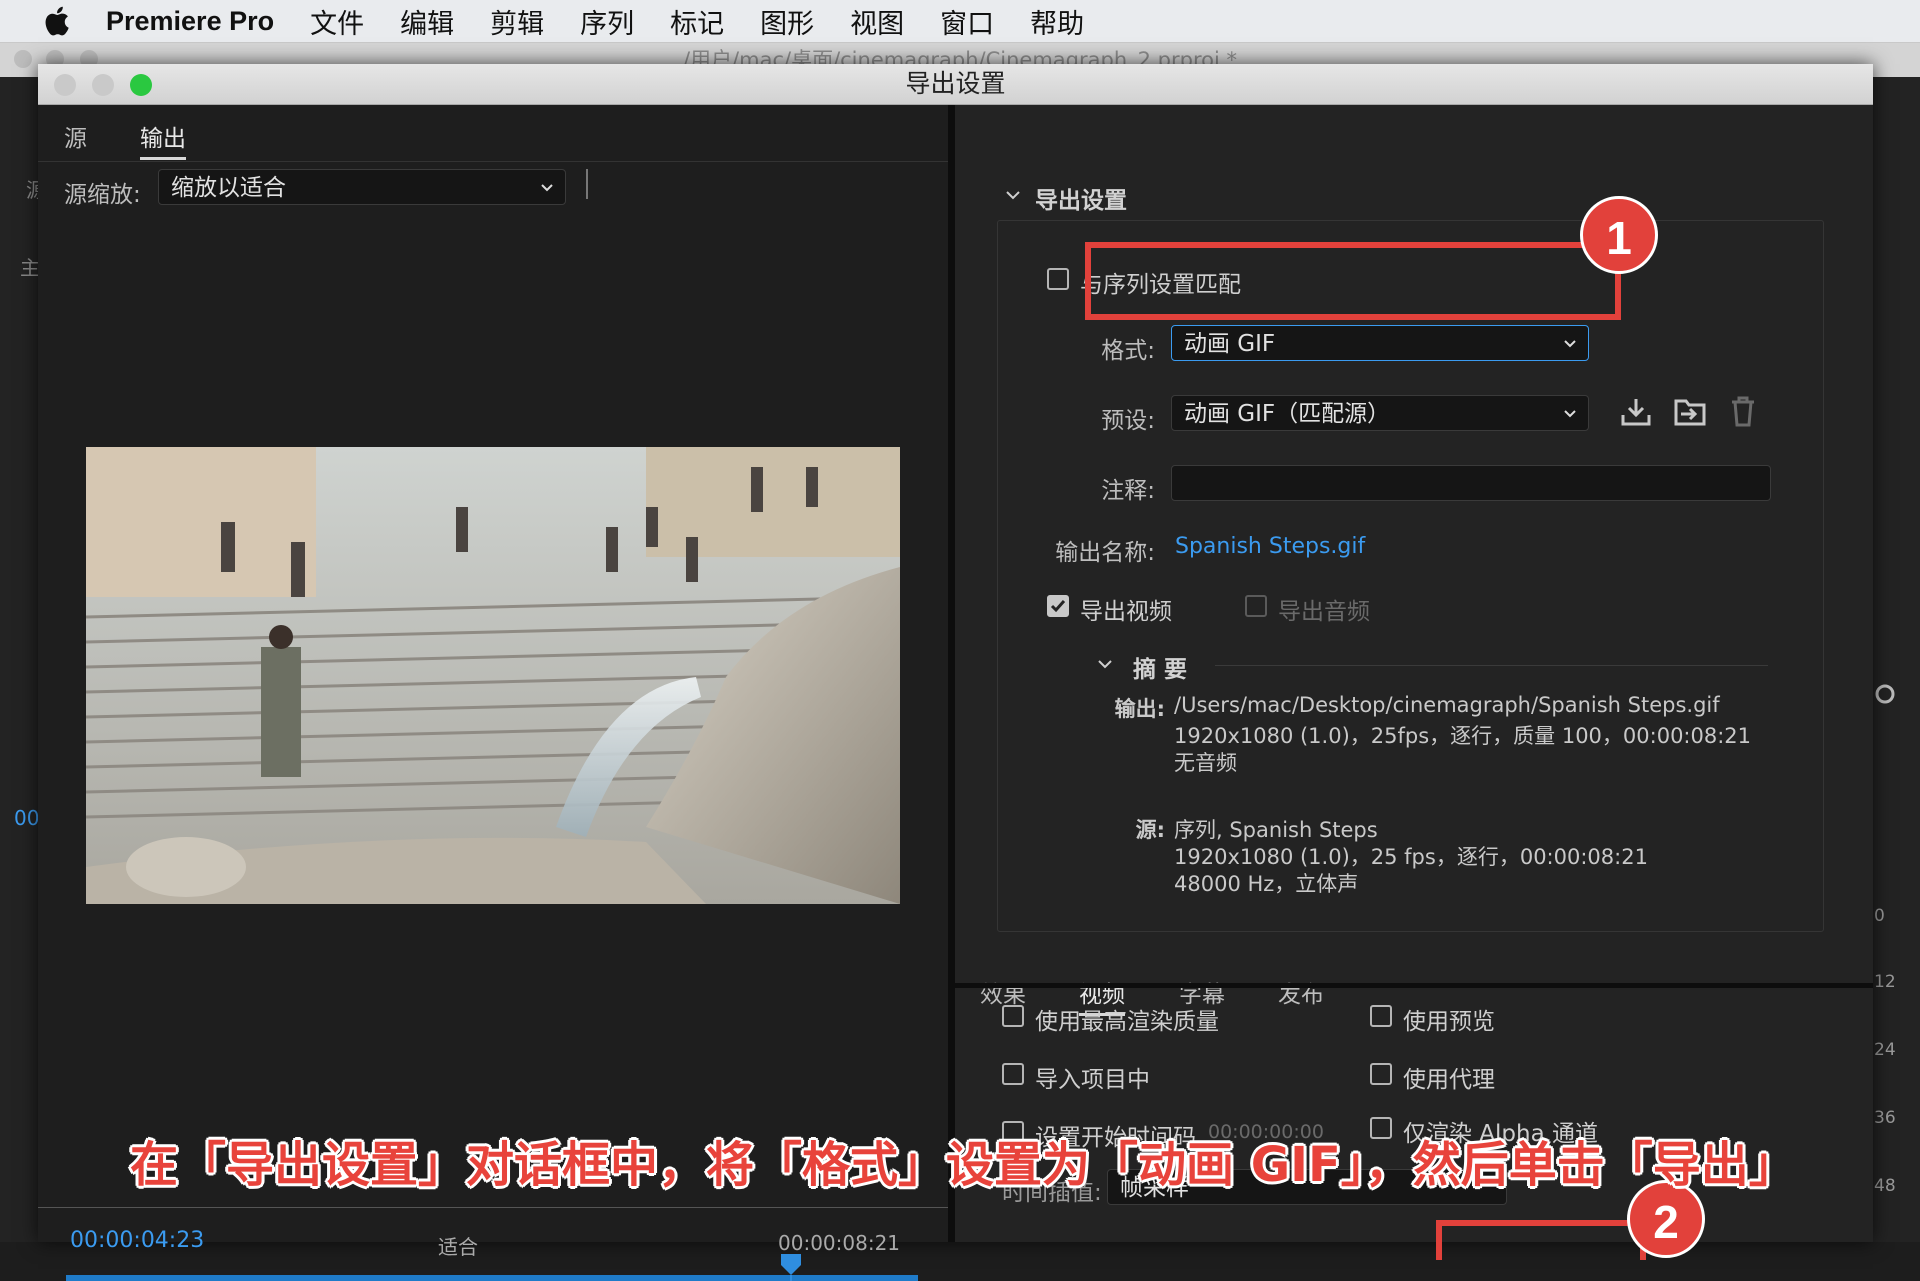 The width and height of the screenshot is (1920, 1281). What do you see at coordinates (1885, 694) in the screenshot?
I see `radio-circle-icon` at bounding box center [1885, 694].